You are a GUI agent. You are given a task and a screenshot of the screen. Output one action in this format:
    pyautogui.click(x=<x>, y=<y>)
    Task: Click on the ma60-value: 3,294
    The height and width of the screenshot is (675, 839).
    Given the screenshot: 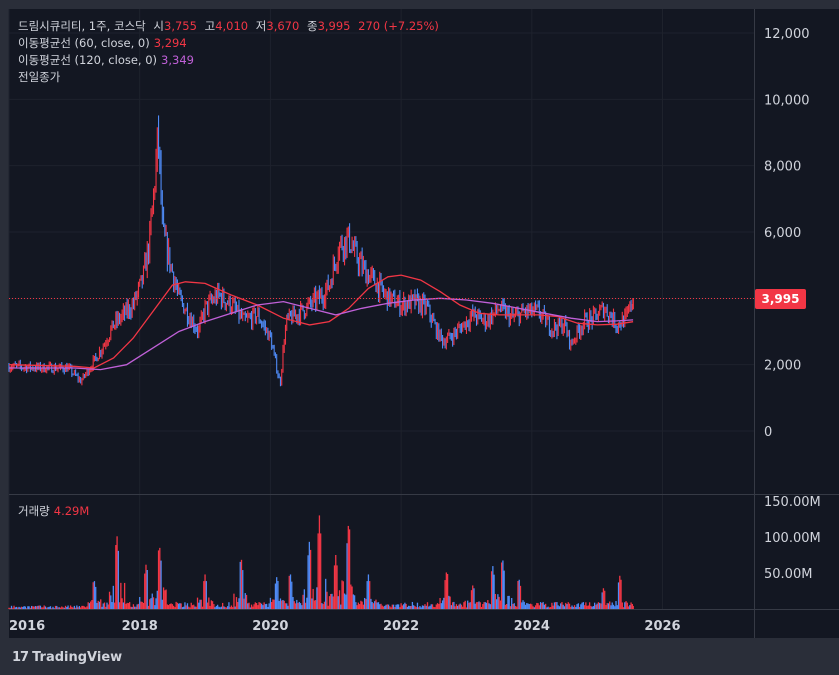 What is the action you would take?
    pyautogui.click(x=170, y=43)
    